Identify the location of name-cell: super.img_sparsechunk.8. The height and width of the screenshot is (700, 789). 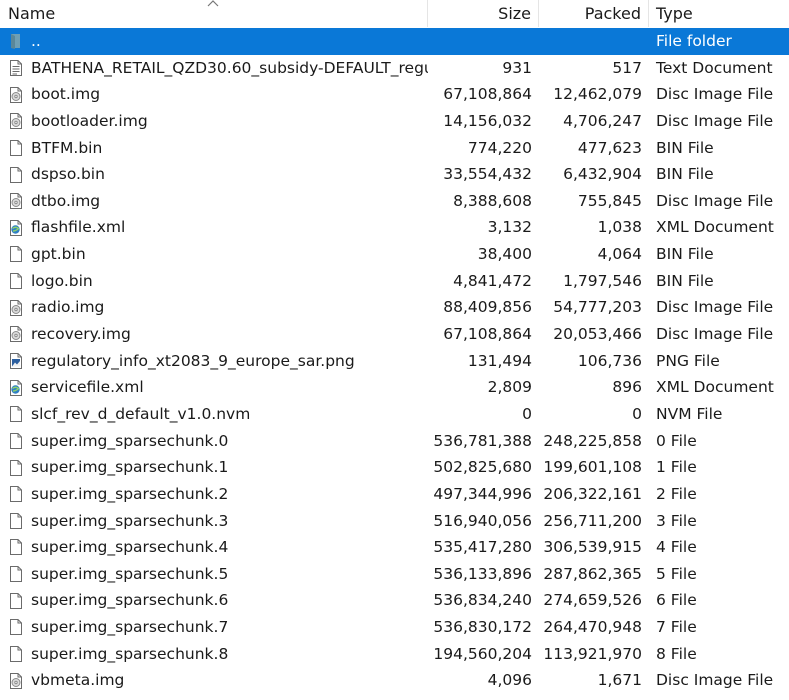
(214, 654).